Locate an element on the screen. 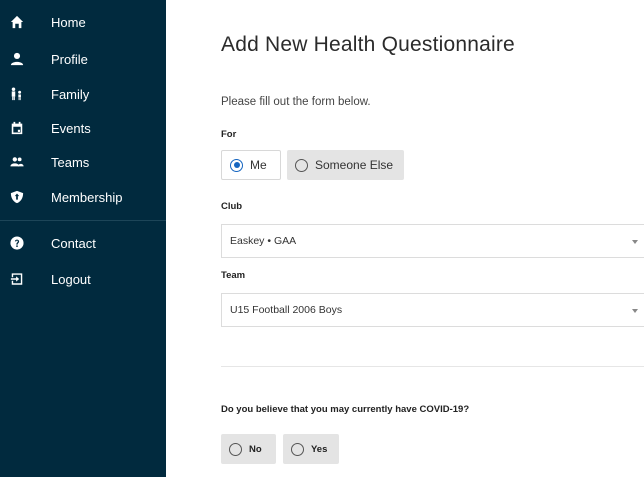 Image resolution: width=644 pixels, height=477 pixels. form-intro: Please fill out the form below. is located at coordinates (296, 102).